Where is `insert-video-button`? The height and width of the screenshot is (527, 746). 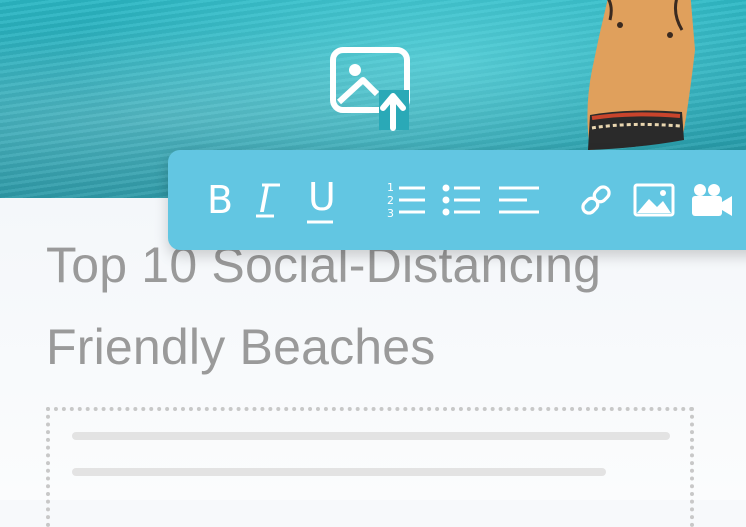
insert-video-button is located at coordinates (712, 200).